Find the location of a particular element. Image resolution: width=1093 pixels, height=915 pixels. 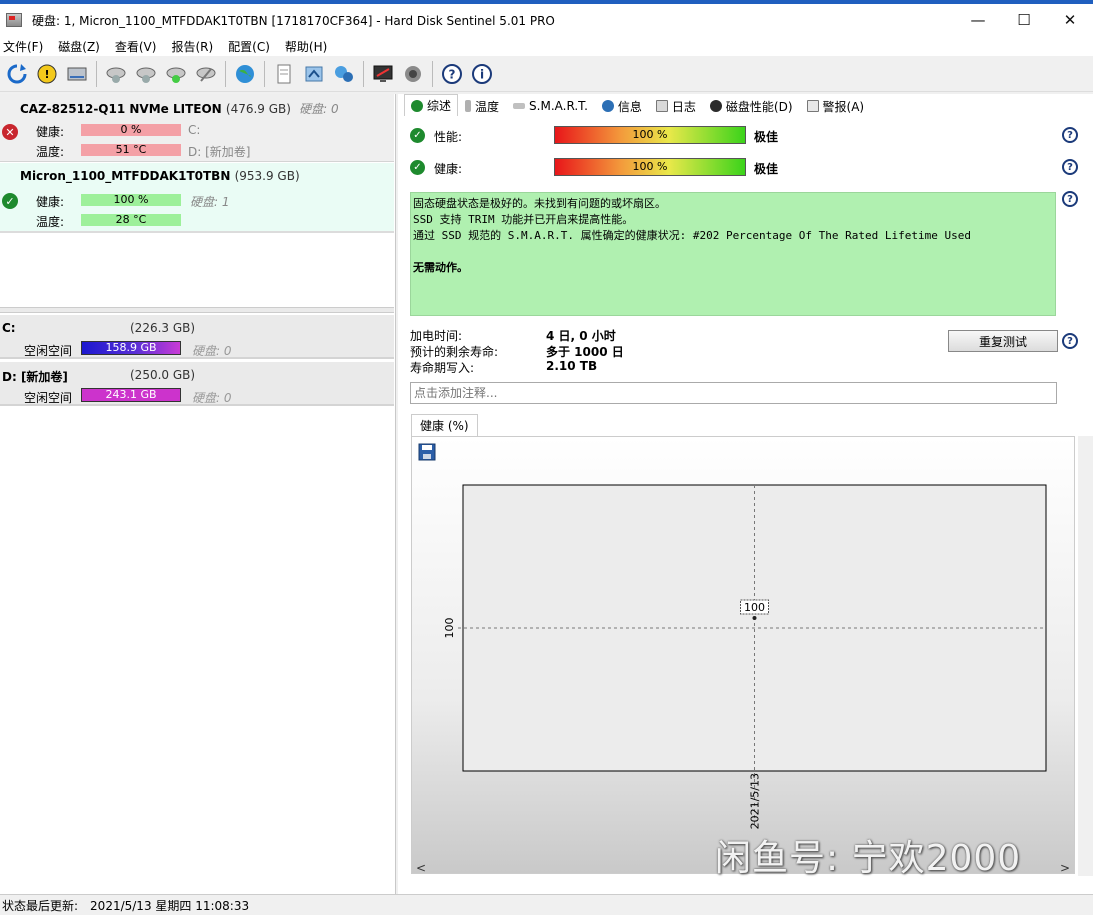

health-label: 健康: is located at coordinates (448, 169).